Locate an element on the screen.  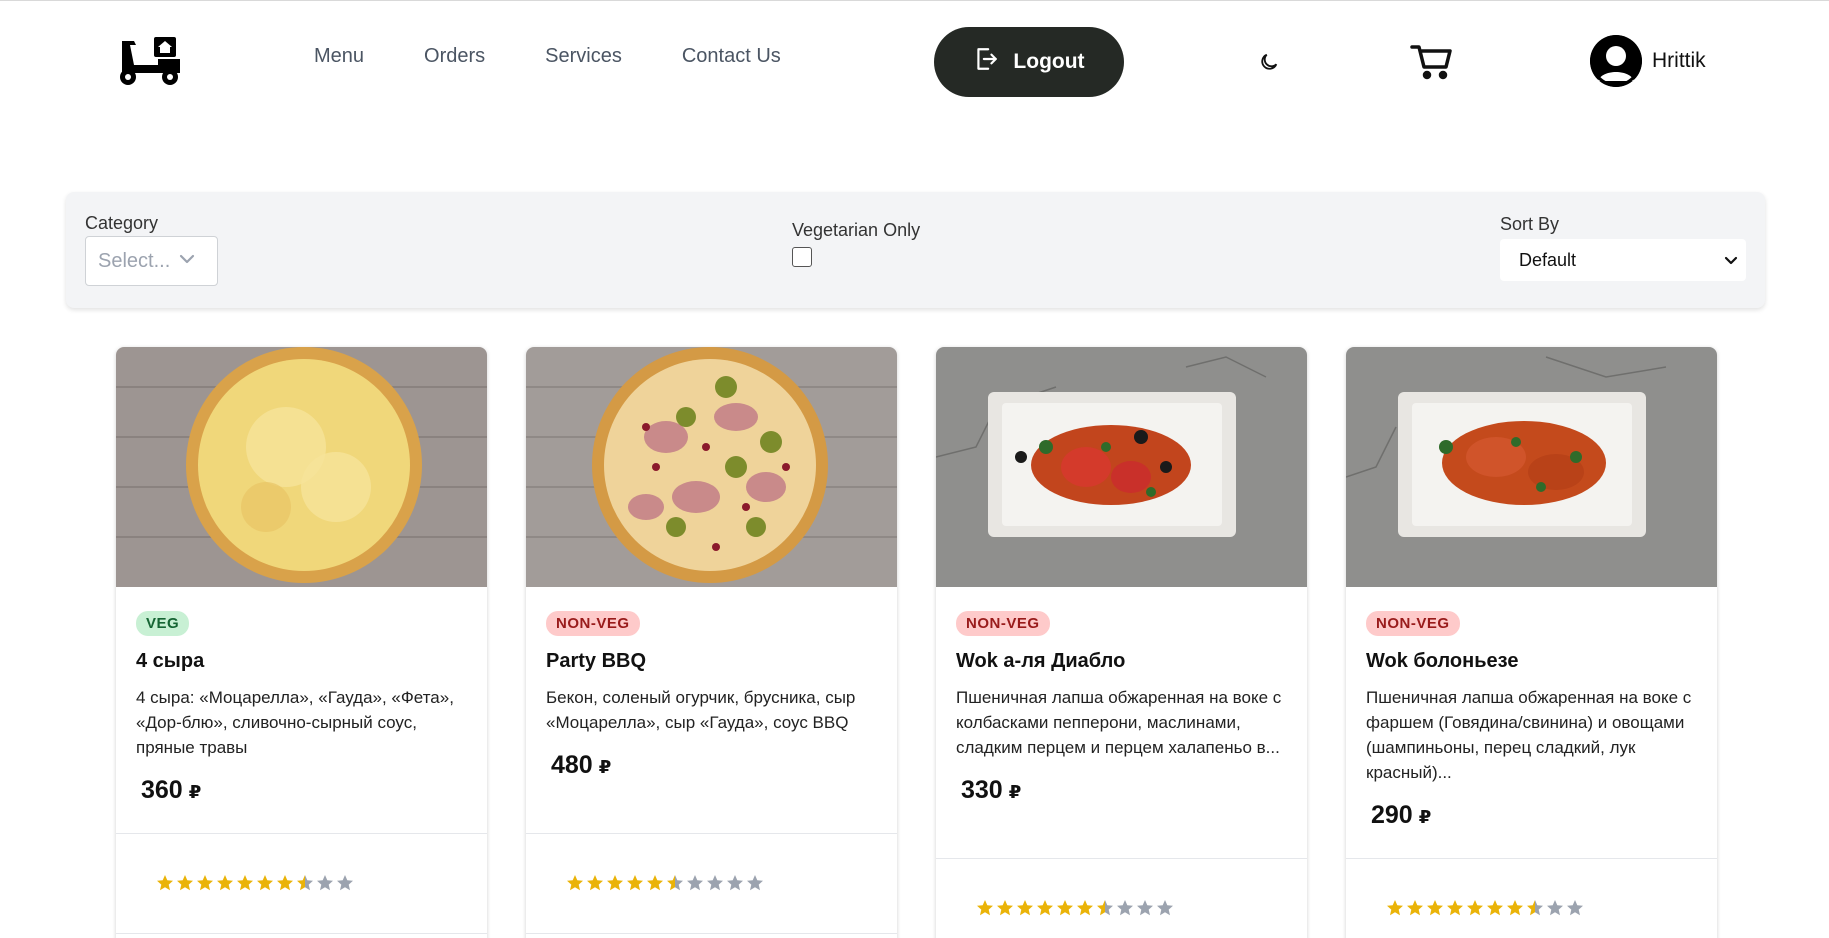
nav-menu-link: Menu is located at coordinates (339, 56).